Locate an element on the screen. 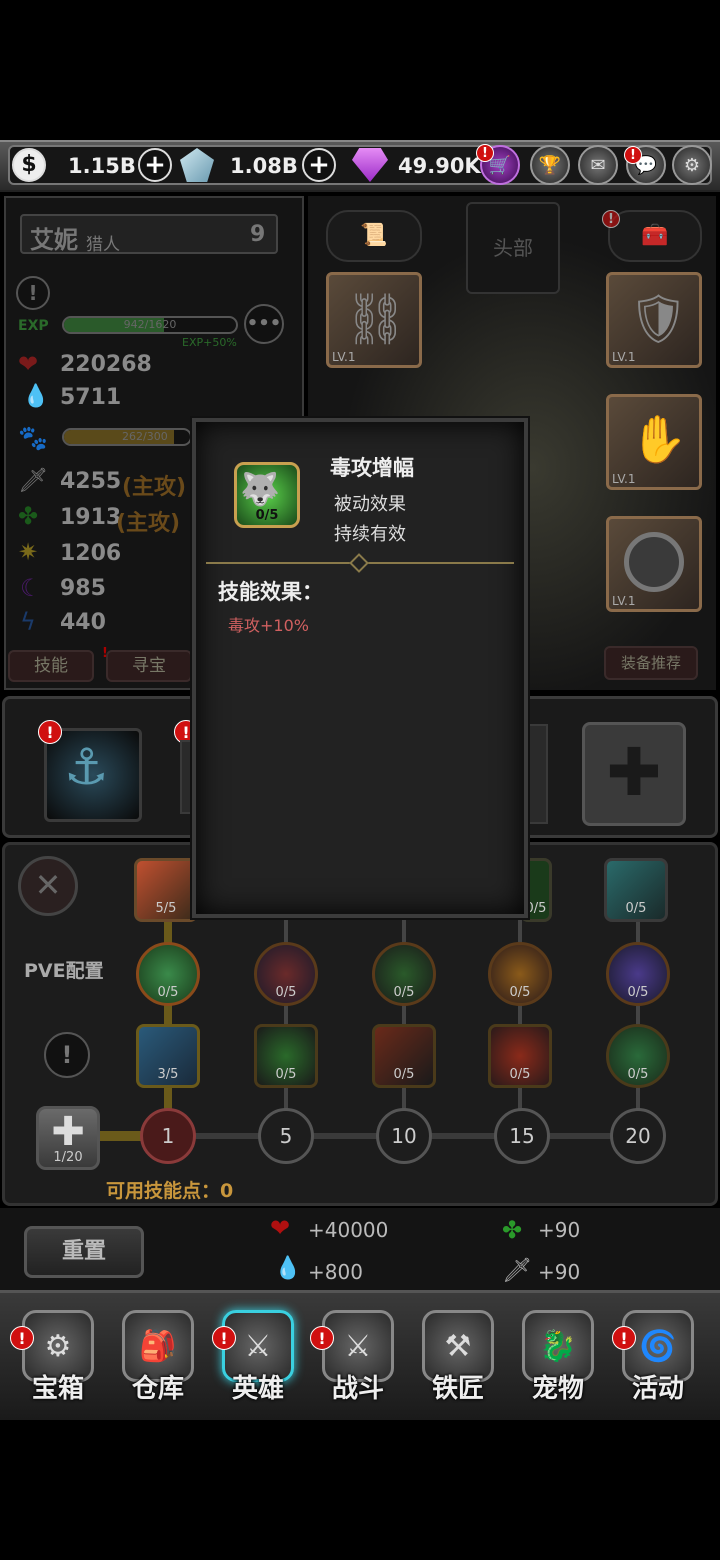 This screenshot has height=1560, width=720. nav-battle: ⚔ 战斗 is located at coordinates (358, 1358).